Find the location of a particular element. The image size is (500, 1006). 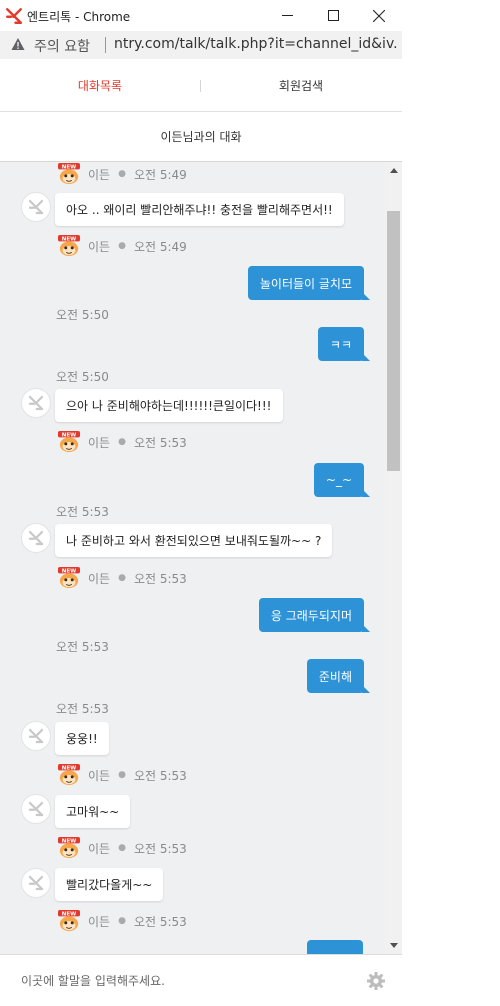

chat-scrollbar is located at coordinates (393, 558).